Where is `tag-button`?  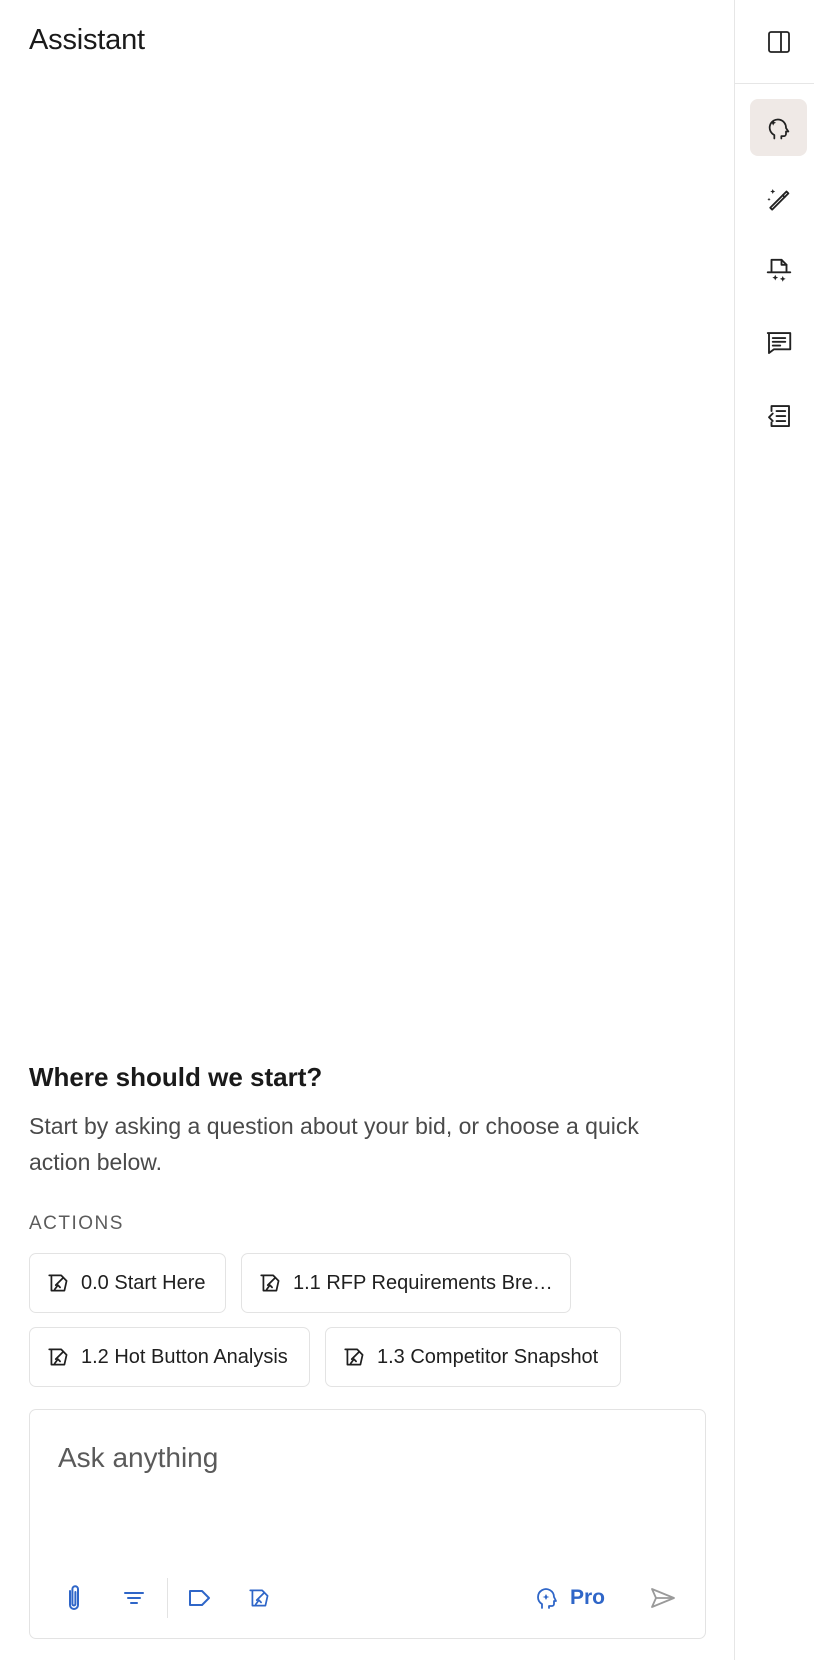 tag-button is located at coordinates (200, 1598).